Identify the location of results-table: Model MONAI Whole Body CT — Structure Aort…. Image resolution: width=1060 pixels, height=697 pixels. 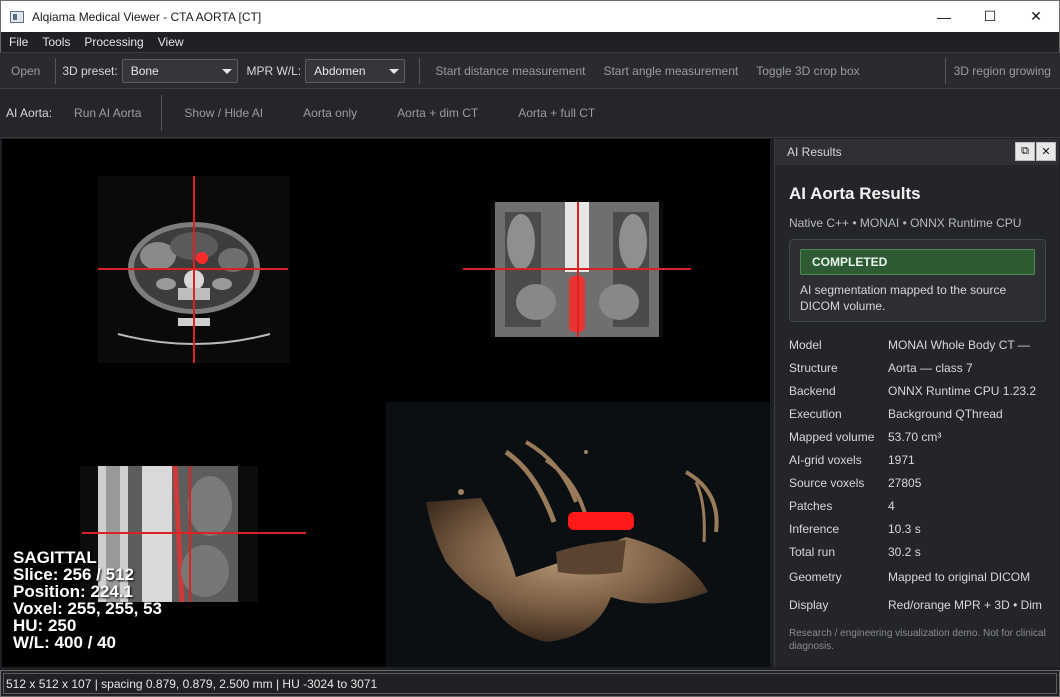
(919, 476).